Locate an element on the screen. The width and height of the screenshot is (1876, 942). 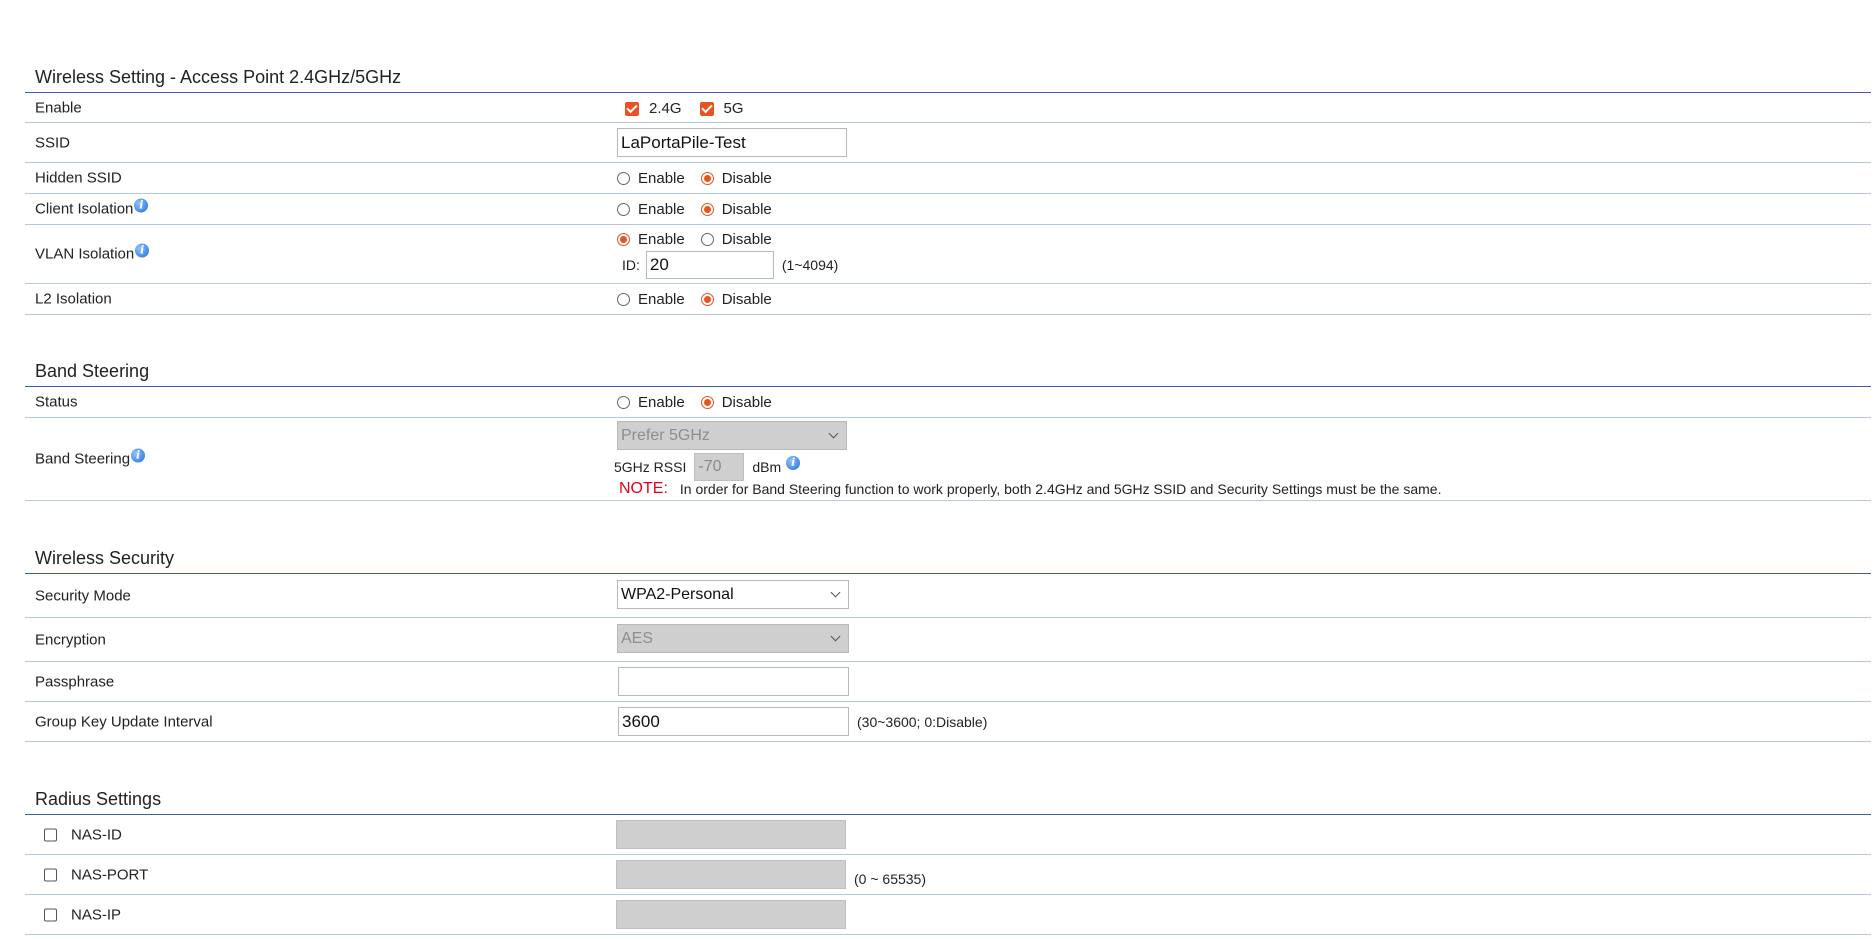
rssi-input: -70 is located at coordinates (719, 467).